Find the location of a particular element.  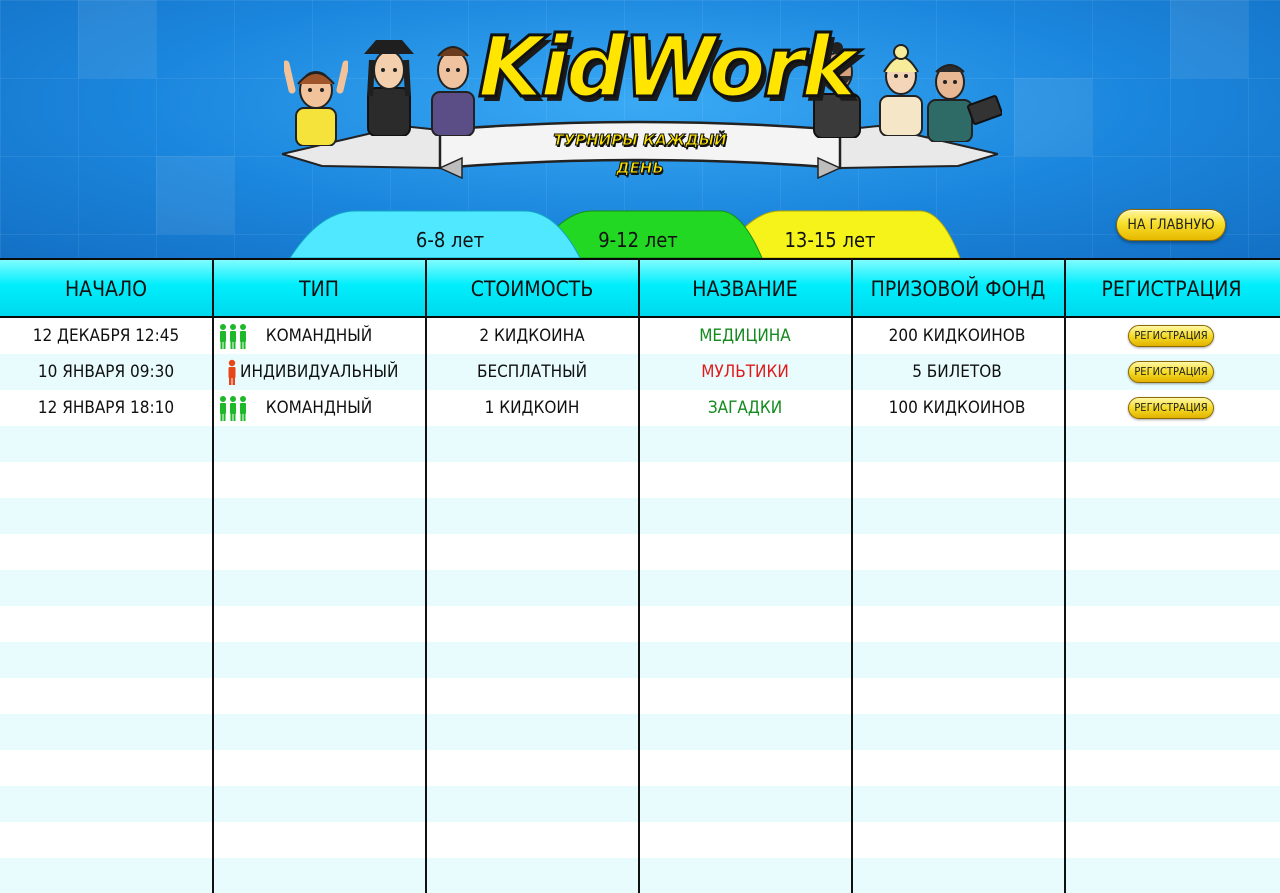

character-blonde-woman is located at coordinates (901, 90).